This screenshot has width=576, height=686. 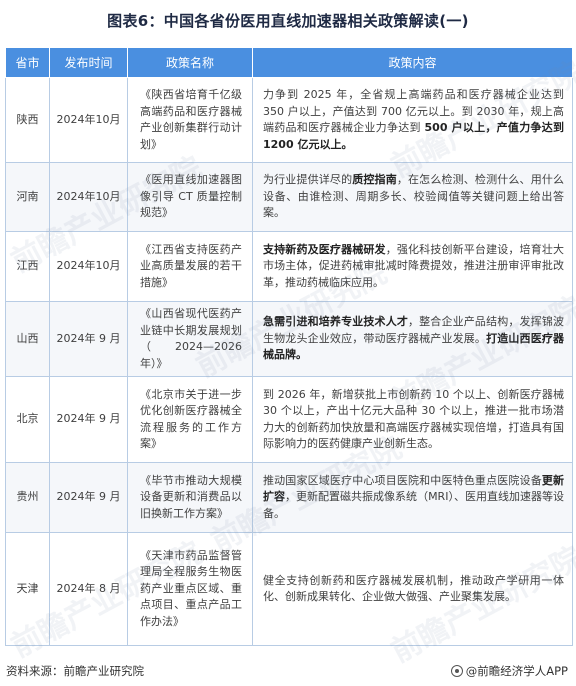 I want to click on cell-policy-name: 《毕节市推动大规模设备更新和消费品以旧换新工作方案》, so click(x=190, y=497).